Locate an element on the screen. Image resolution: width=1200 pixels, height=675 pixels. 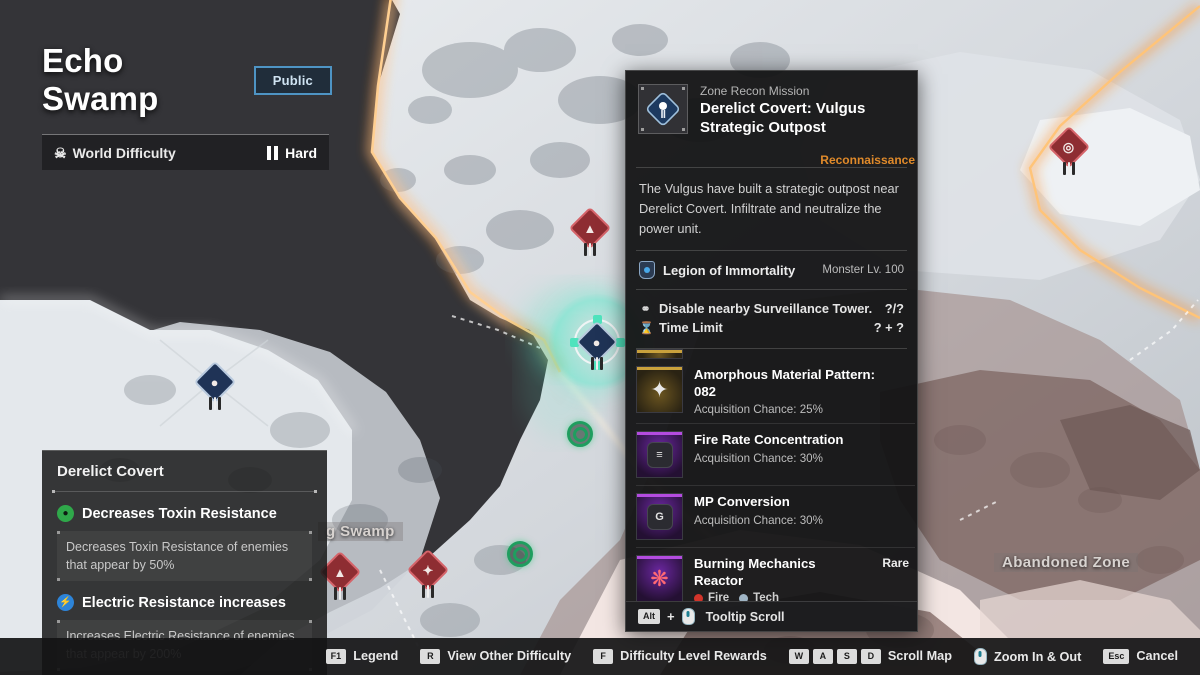
item-icon: ≡ is located at coordinates (659, 455).